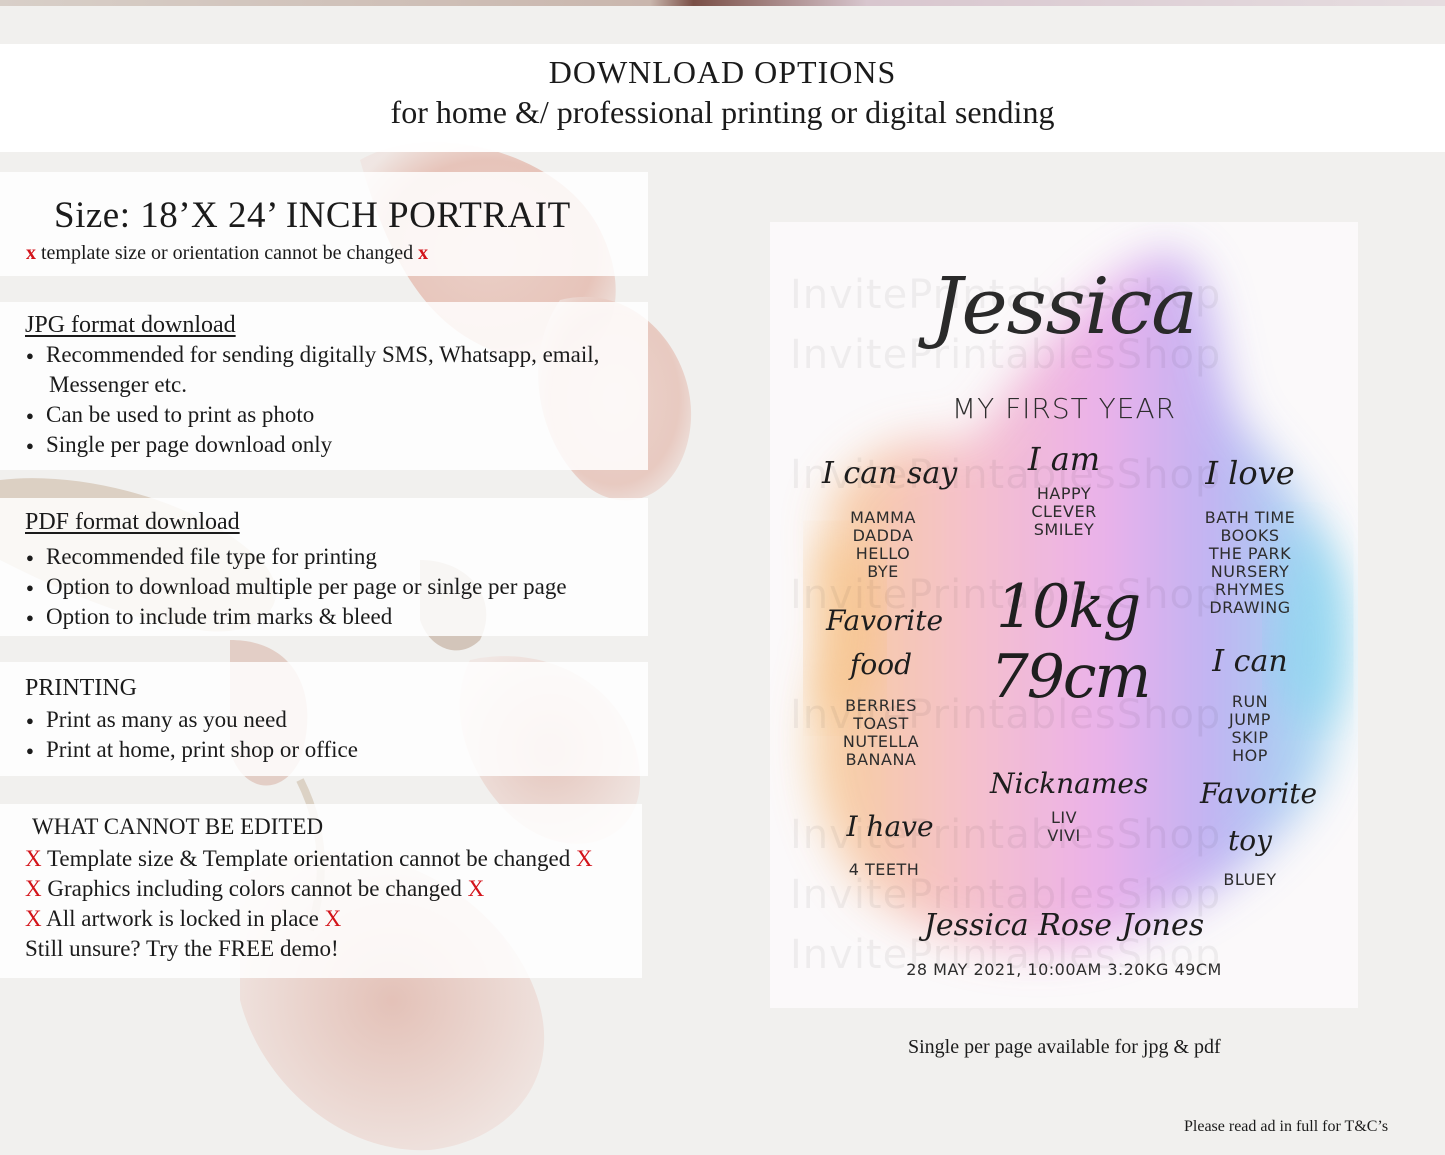 The width and height of the screenshot is (1445, 1155). Describe the element at coordinates (296, 617) in the screenshot. I see `list-item: Option to include trim marks & bleed` at that location.